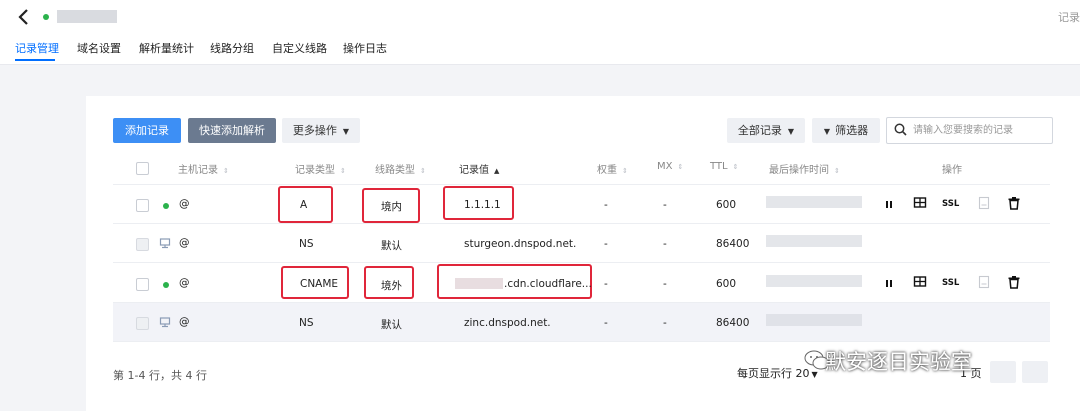 The height and width of the screenshot is (411, 1080). Describe the element at coordinates (900, 129) in the screenshot. I see `search-icon` at that location.